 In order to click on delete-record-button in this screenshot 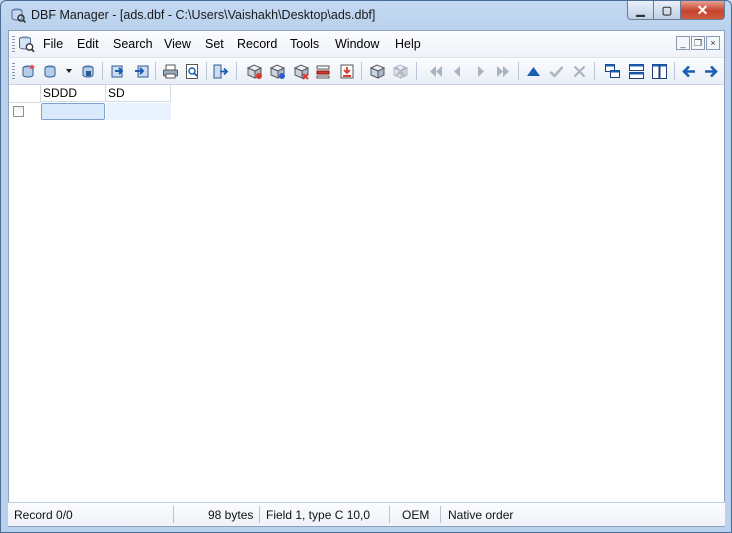, I will do `click(301, 71)`.